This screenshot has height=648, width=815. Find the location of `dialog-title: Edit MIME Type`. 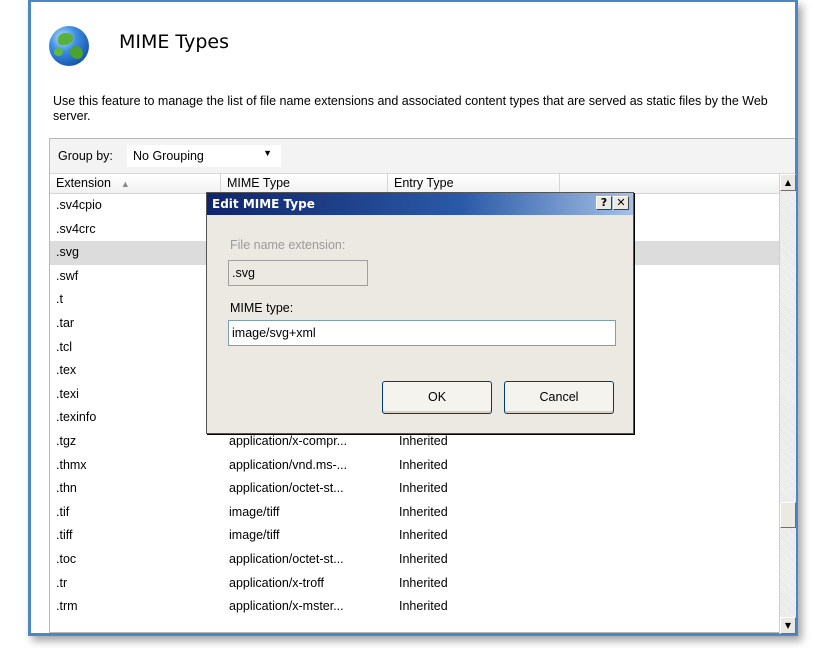

dialog-title: Edit MIME Type is located at coordinates (263, 204).